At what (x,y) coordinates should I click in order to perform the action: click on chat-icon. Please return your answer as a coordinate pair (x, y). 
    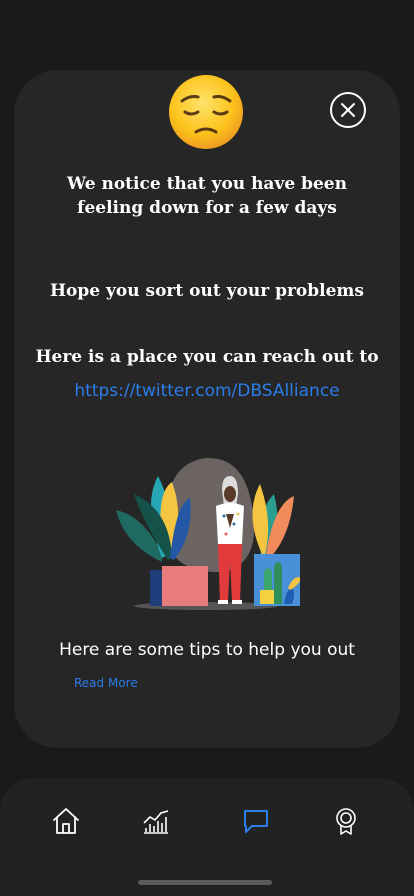
    Looking at the image, I should click on (256, 821).